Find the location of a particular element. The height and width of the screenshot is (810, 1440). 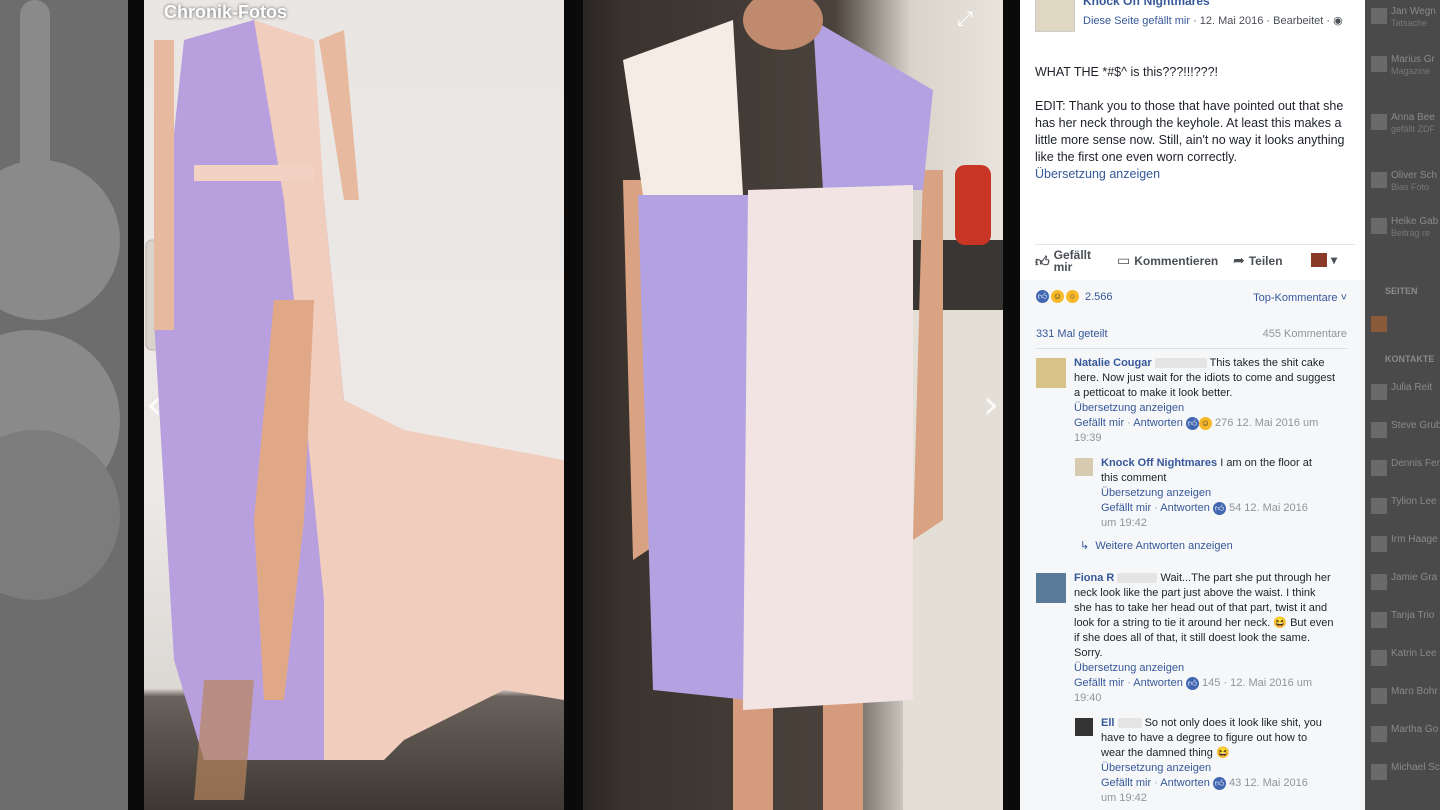

contact-name: Tanja Trio is located at coordinates (1413, 615).